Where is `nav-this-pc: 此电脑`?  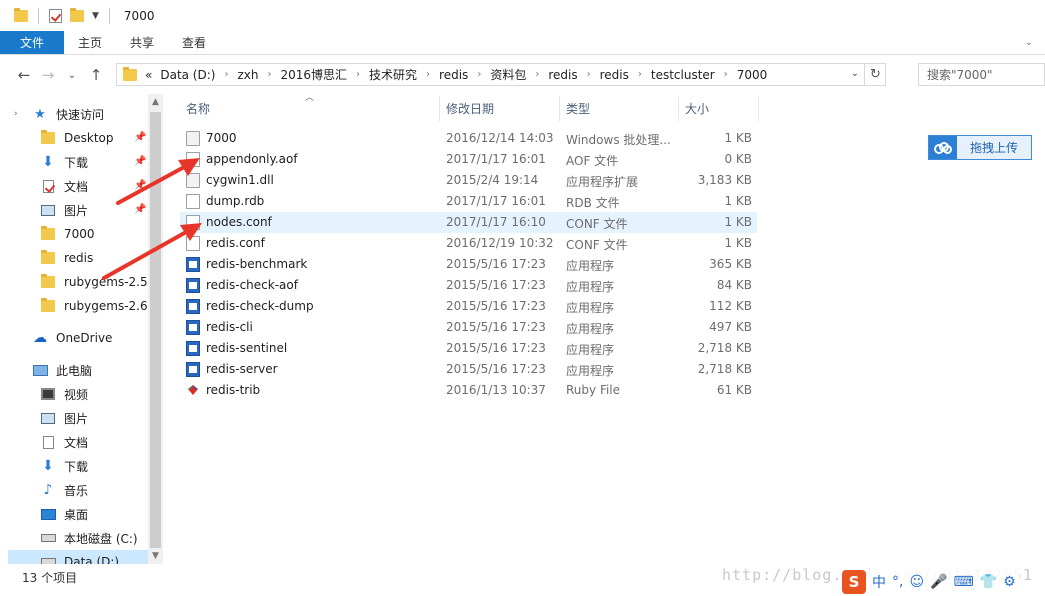
nav-this-pc: 此电脑 is located at coordinates (53, 370).